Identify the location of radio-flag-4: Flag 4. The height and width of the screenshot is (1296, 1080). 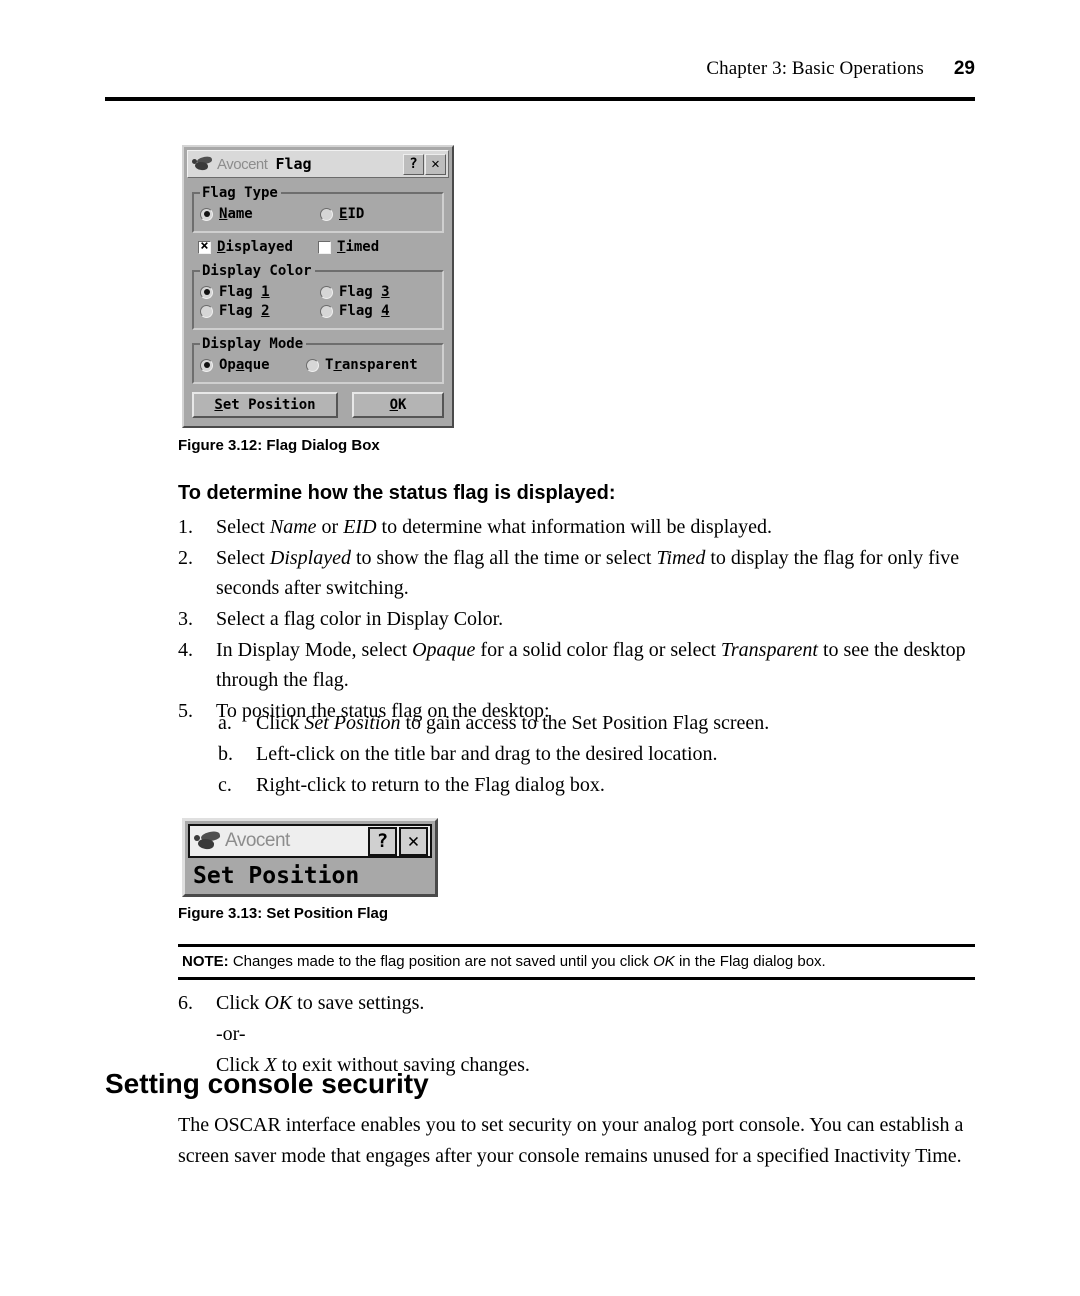
(375, 311).